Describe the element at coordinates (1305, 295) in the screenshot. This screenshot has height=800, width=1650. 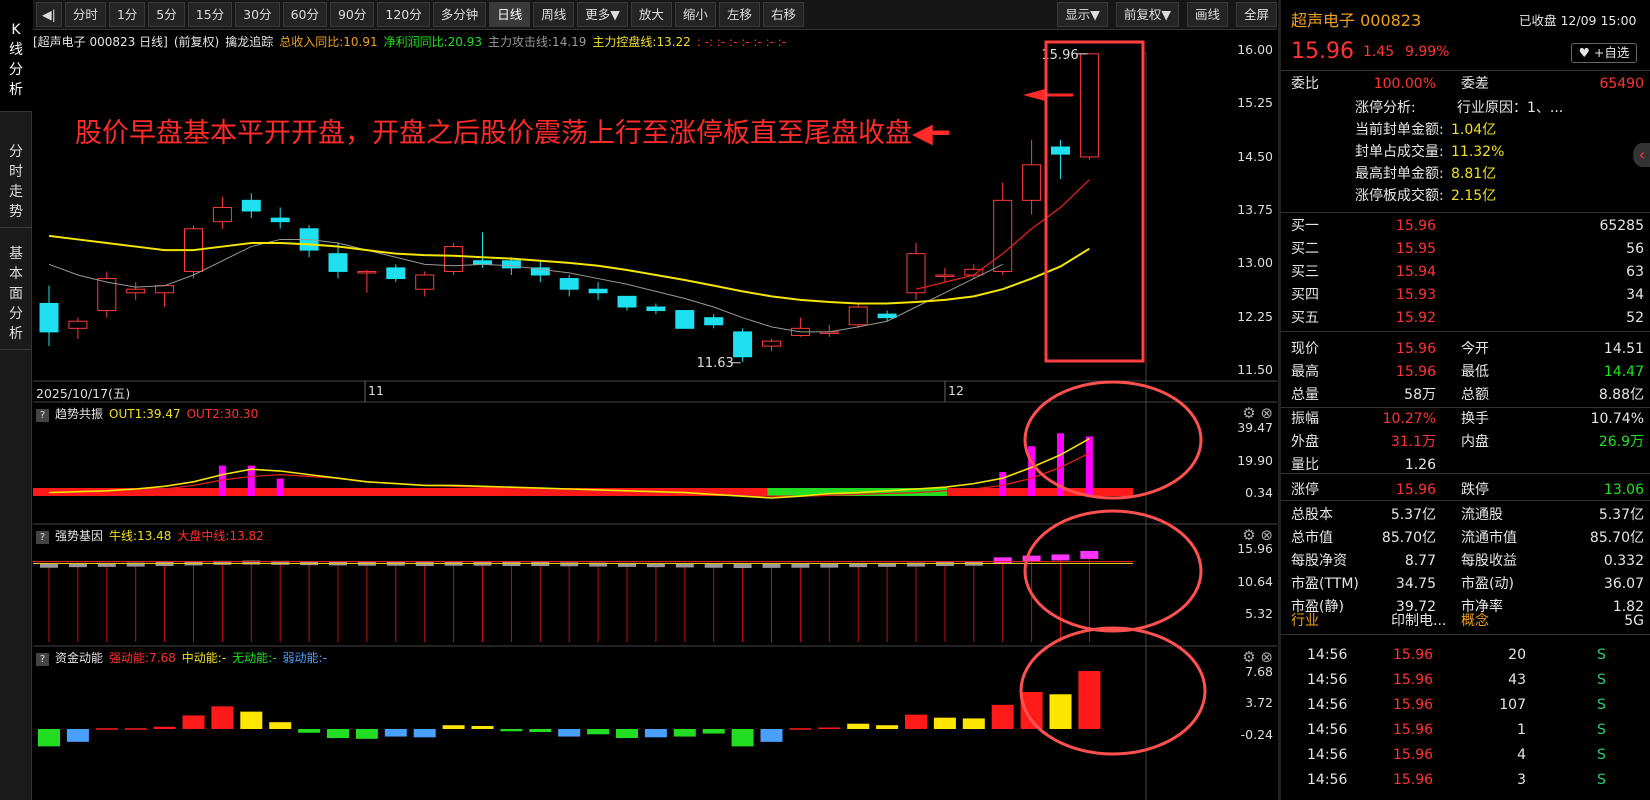
I see `bid-label: 买四` at that location.